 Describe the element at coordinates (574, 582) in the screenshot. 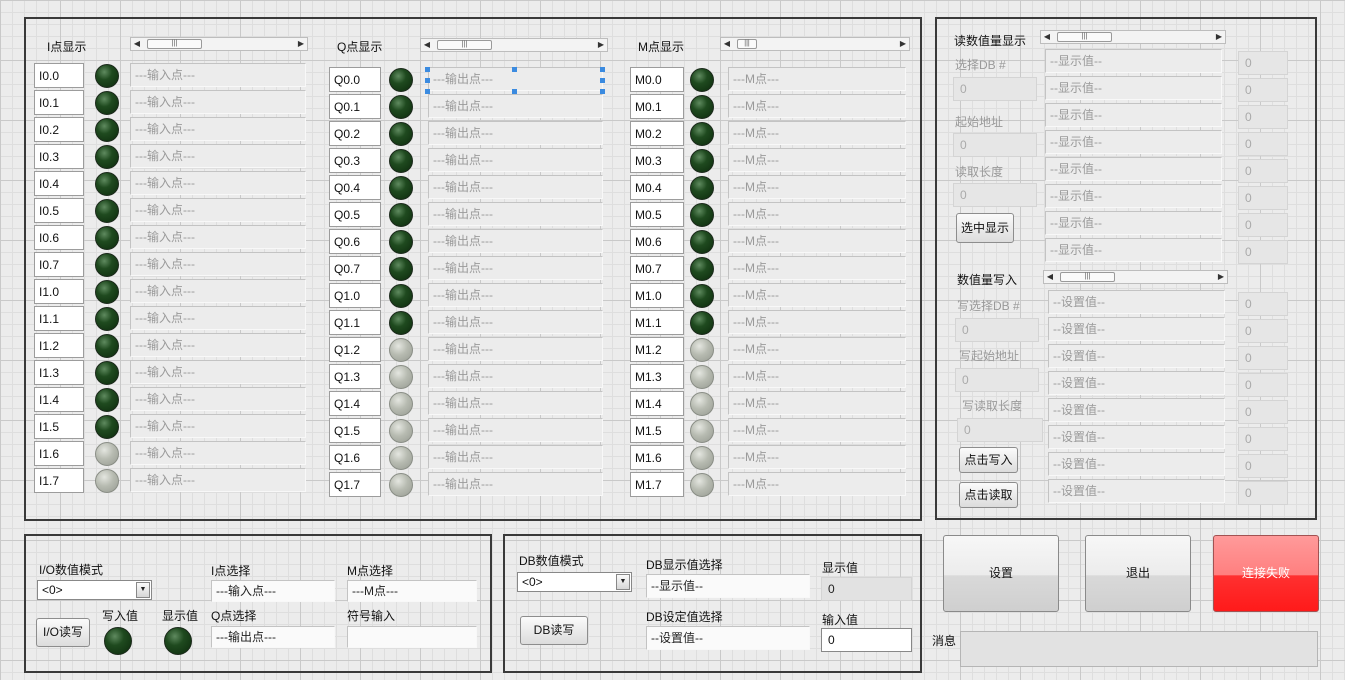

I see `db-mode-select: <0> ▼` at that location.